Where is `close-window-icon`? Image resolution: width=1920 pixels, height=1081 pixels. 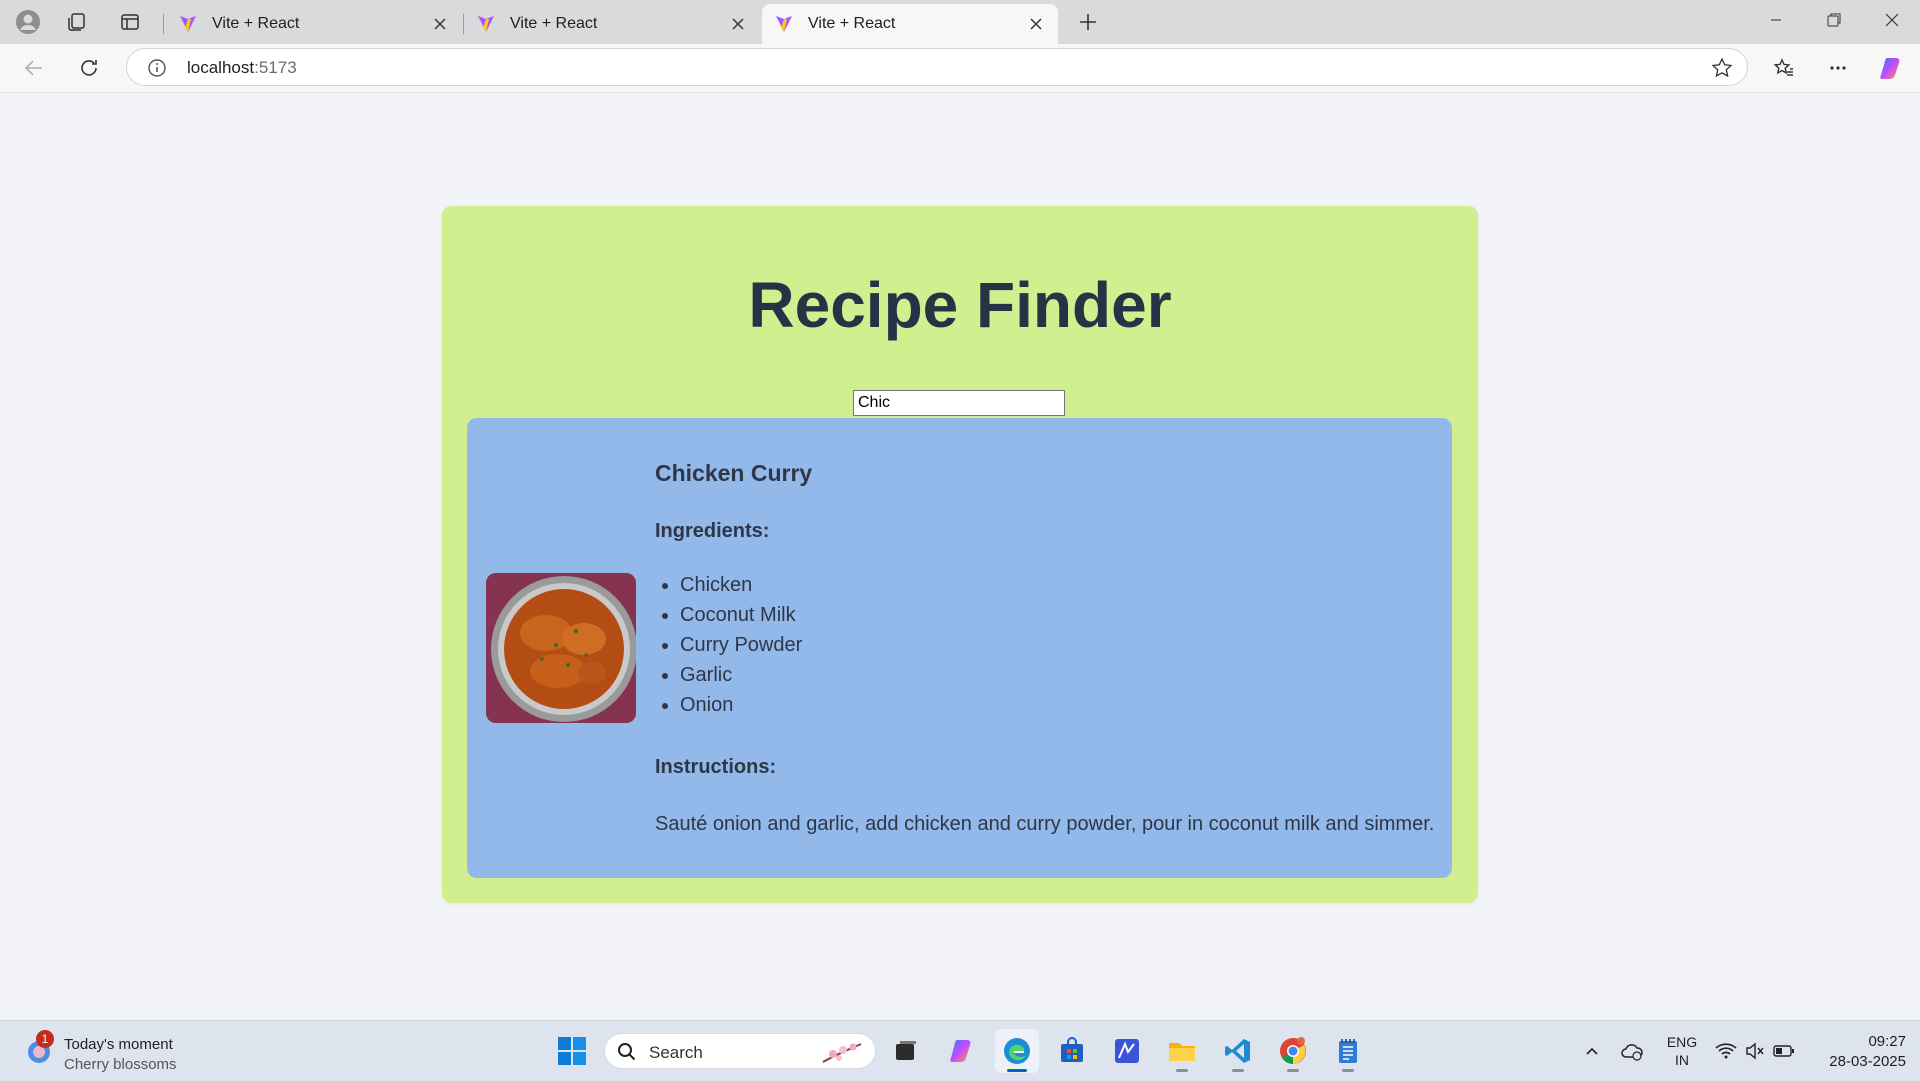
close-window-icon is located at coordinates (1892, 20).